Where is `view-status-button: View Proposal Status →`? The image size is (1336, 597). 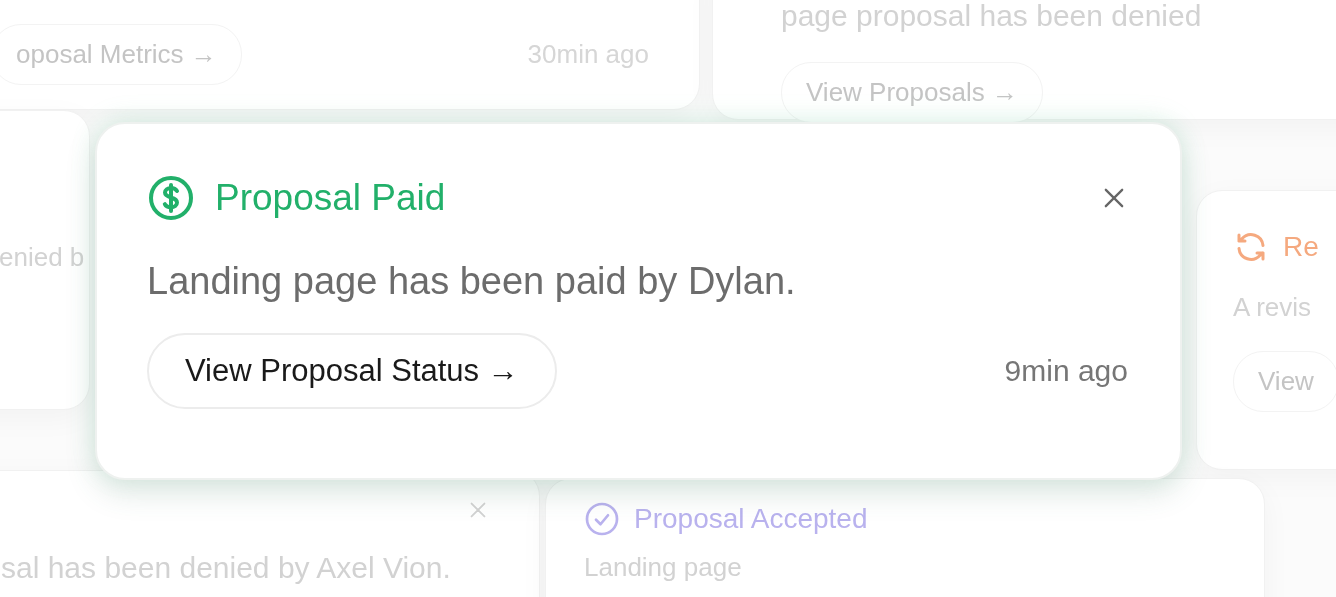
view-status-button: View Proposal Status → is located at coordinates (352, 371).